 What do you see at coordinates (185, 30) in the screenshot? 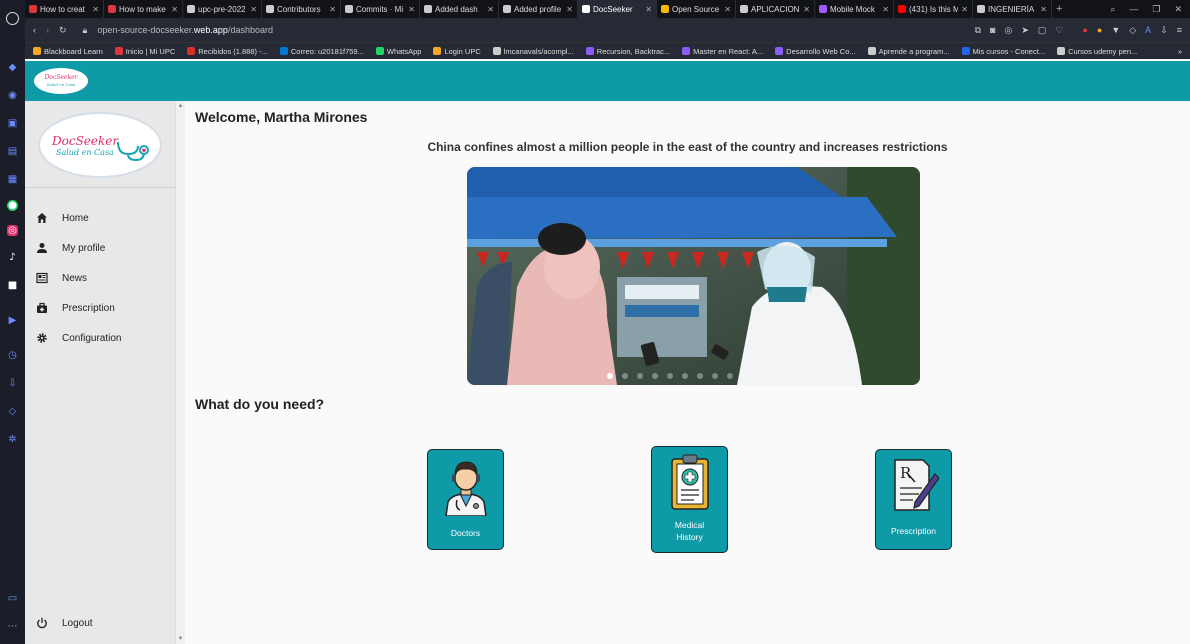
I see `url-field: open-source-docseeker.web.app/dashboard` at bounding box center [185, 30].